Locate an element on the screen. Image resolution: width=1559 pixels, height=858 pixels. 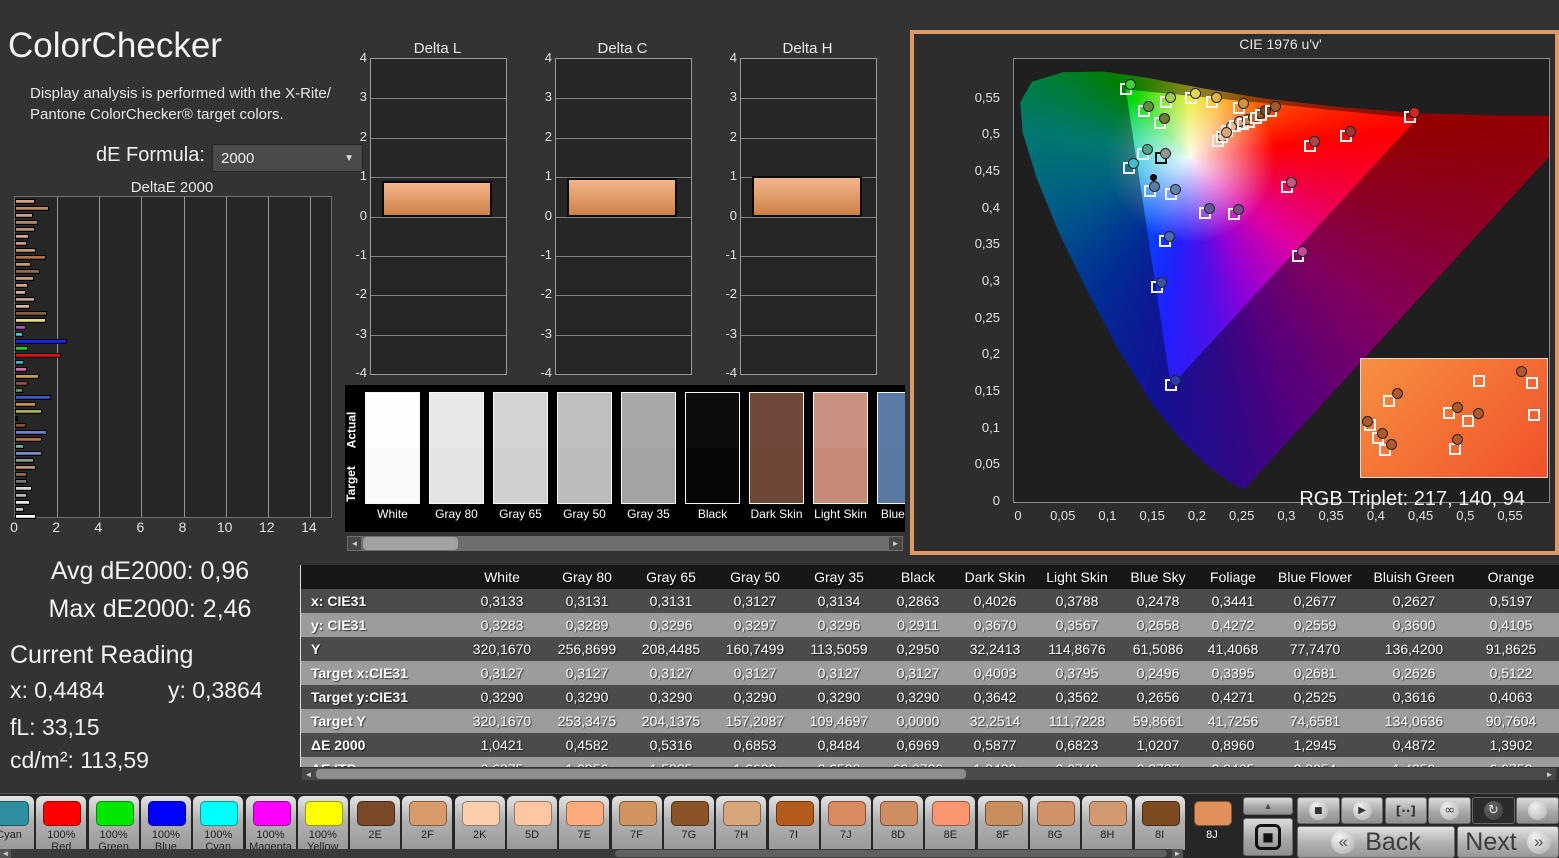
row-label: ΔE 2000 is located at coordinates (380, 745).